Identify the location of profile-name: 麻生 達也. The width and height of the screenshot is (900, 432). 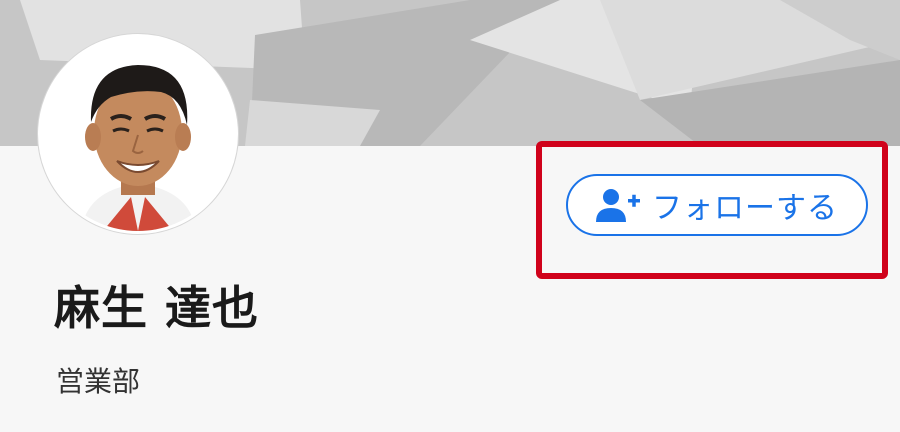
(157, 308).